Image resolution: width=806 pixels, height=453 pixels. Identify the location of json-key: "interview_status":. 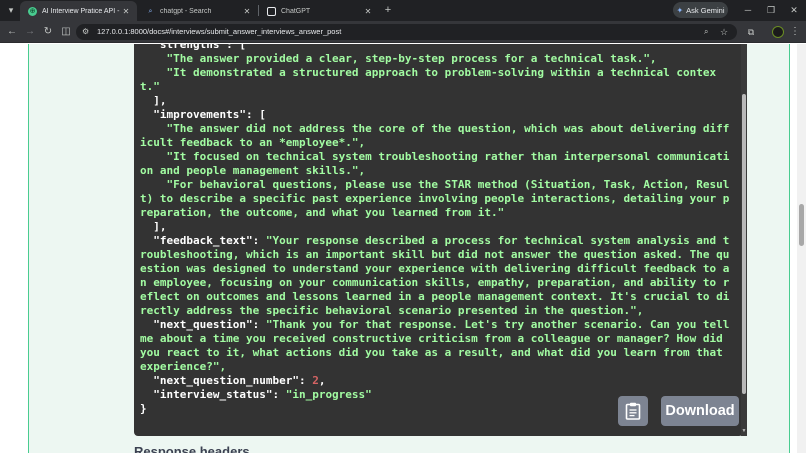
(213, 394).